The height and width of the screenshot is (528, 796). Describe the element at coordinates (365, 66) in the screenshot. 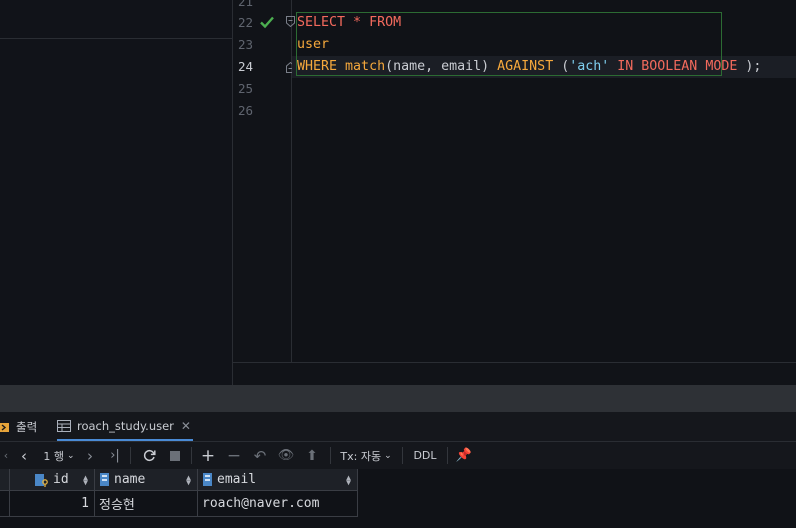

I see `function-match: match` at that location.